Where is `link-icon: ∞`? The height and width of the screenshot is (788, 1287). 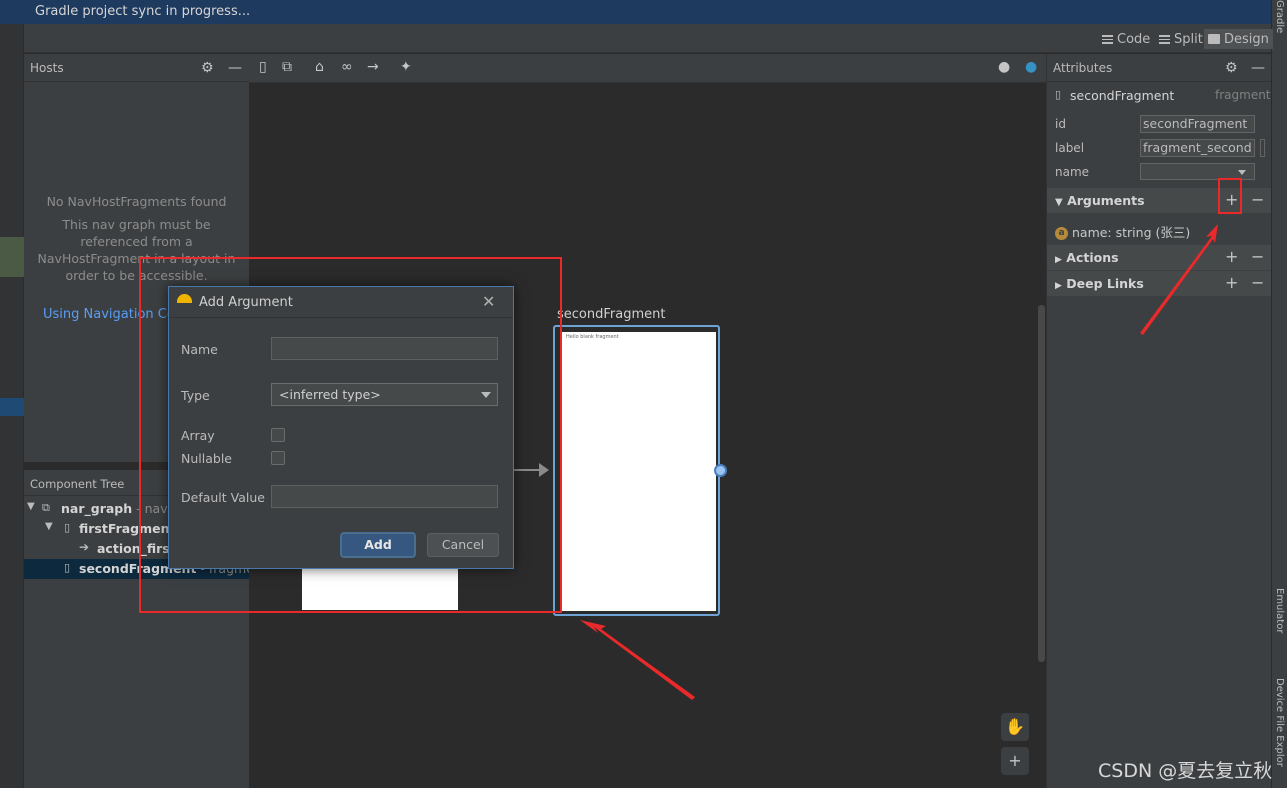 link-icon: ∞ is located at coordinates (347, 67).